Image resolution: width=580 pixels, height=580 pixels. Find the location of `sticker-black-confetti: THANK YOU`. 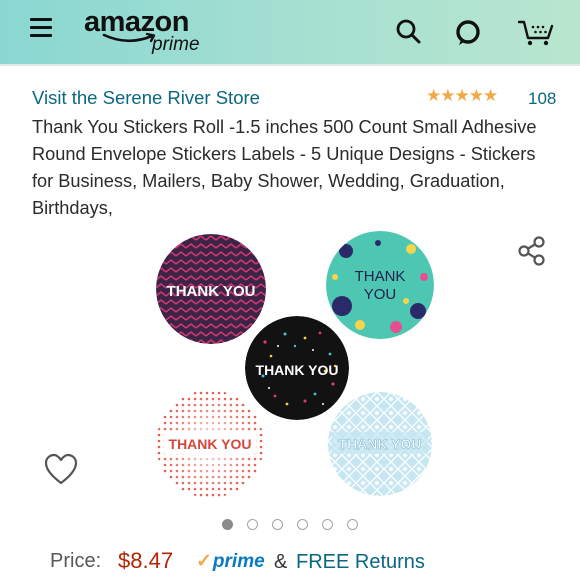

sticker-black-confetti: THANK YOU is located at coordinates (297, 368).